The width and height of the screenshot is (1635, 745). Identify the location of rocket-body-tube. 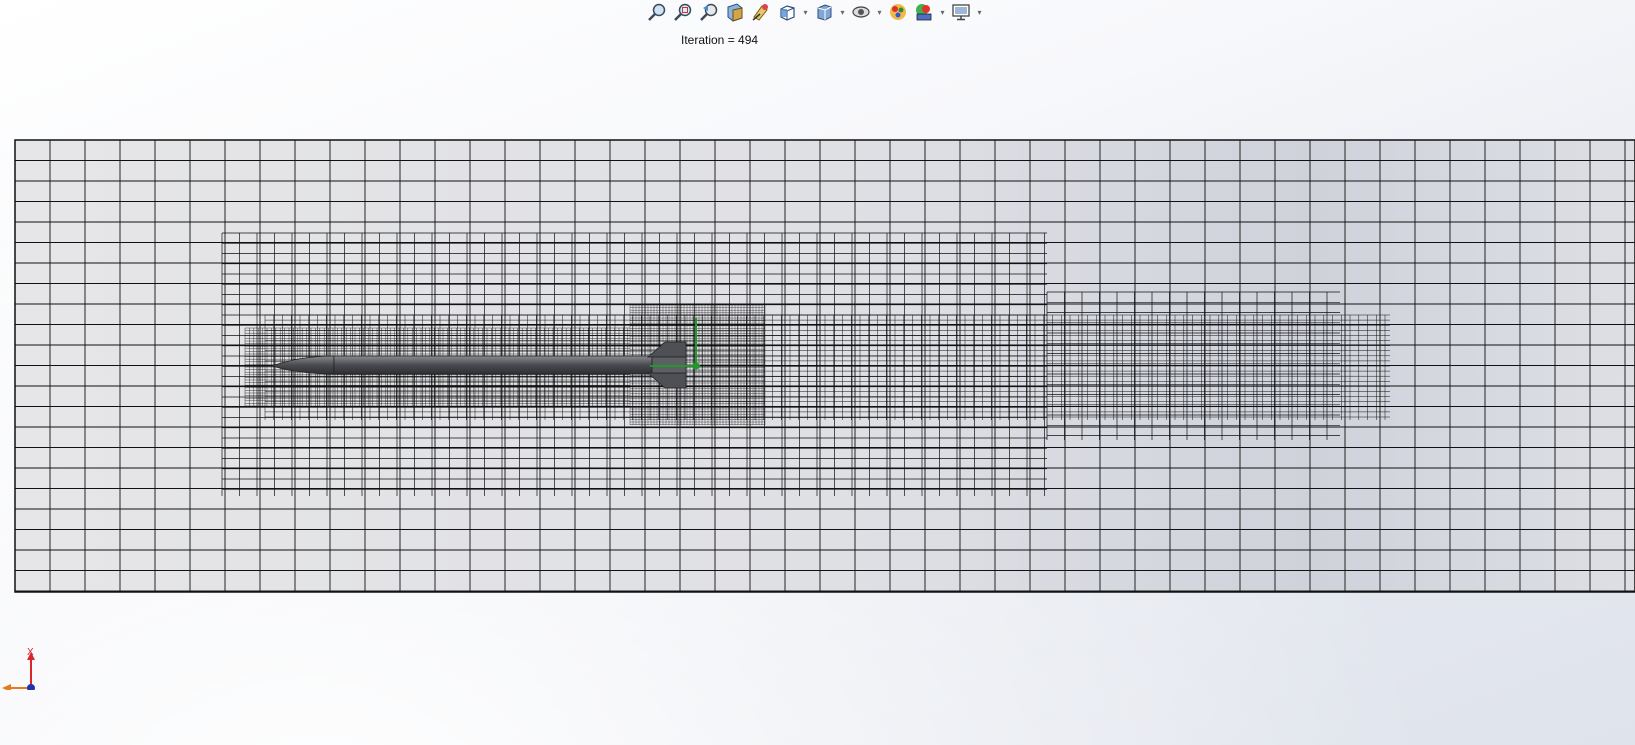
(493, 365).